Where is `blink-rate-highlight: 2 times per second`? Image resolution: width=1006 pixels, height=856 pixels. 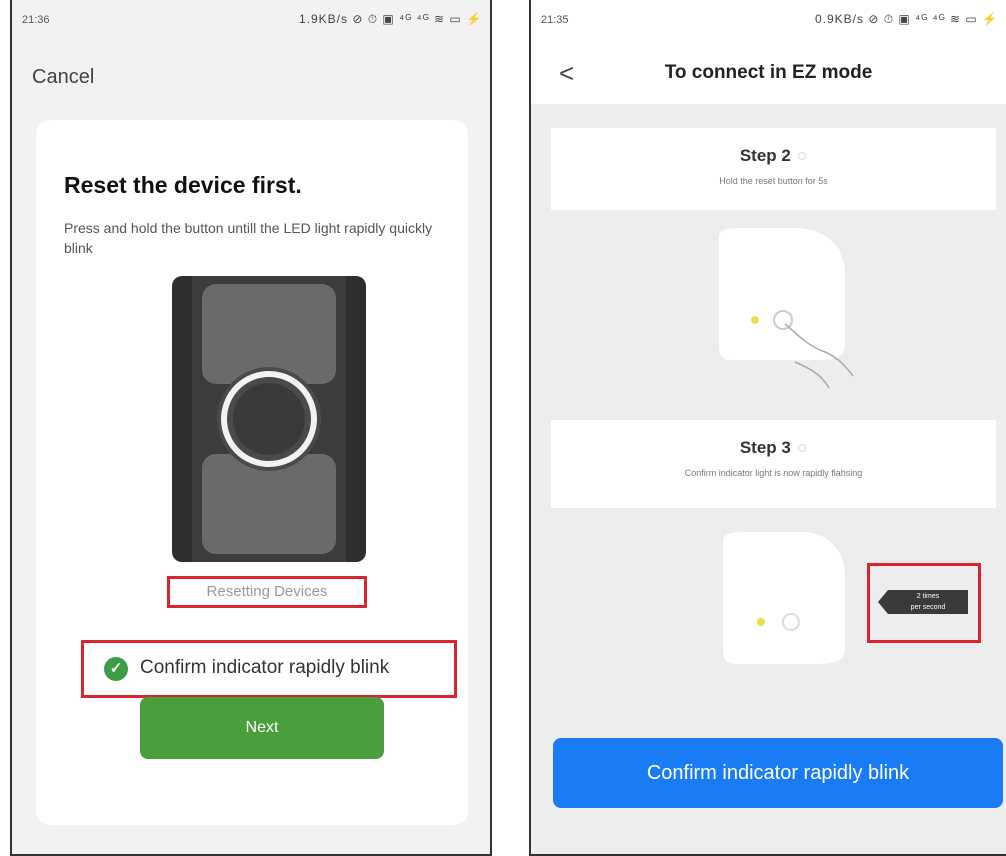
blink-rate-highlight: 2 times per second is located at coordinates (924, 603).